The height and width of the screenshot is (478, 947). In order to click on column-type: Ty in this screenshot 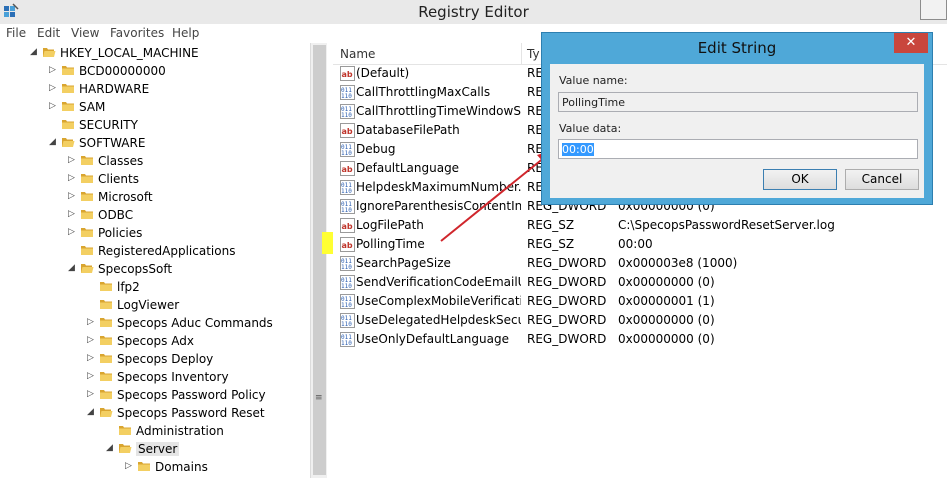, I will do `click(533, 54)`.